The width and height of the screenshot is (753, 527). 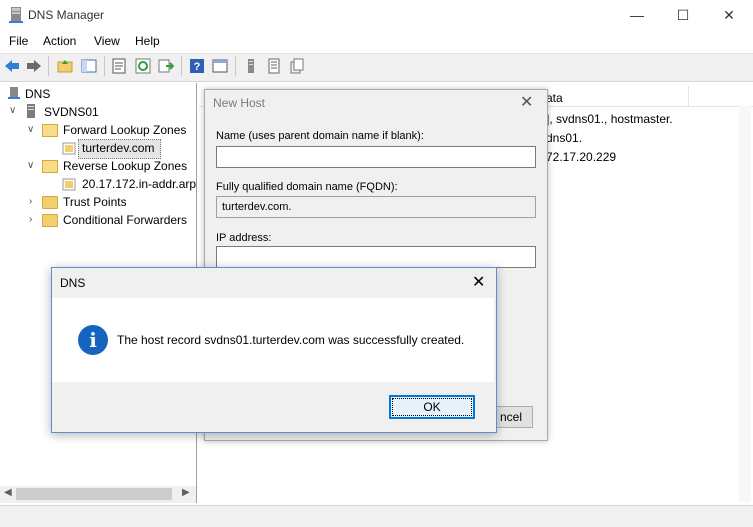 I want to click on record-data-cell: dns01., so click(x=564, y=138).